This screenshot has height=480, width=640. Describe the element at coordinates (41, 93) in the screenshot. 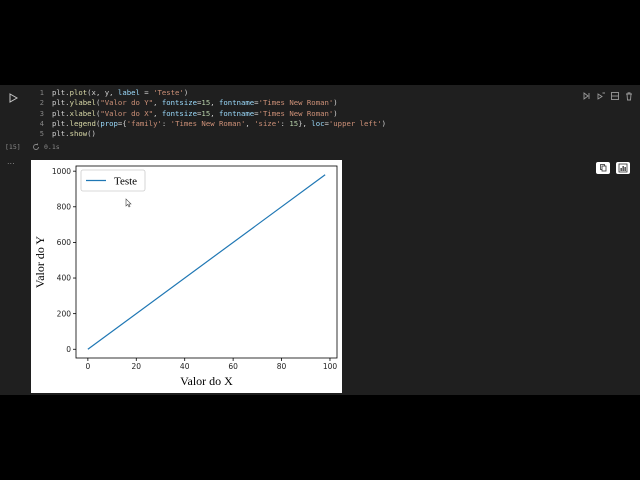

I see `line-number: 1` at that location.